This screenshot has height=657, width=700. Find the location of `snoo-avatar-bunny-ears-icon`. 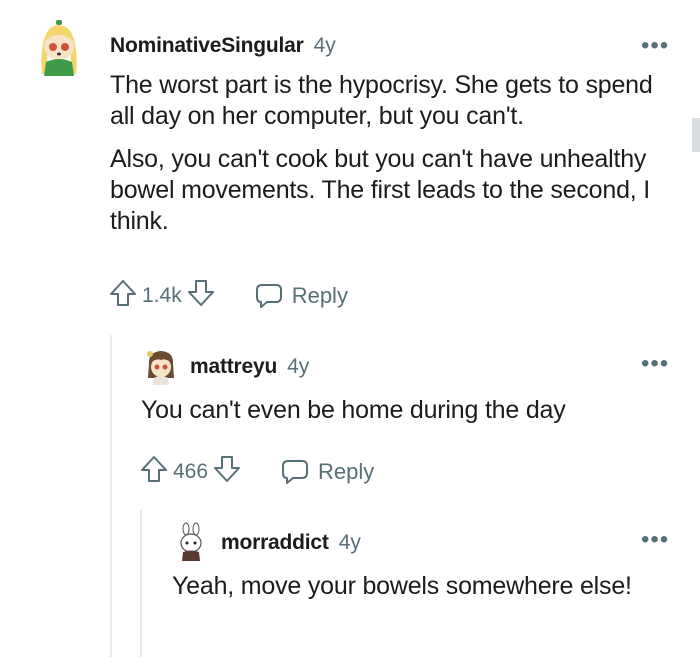

snoo-avatar-bunny-ears-icon is located at coordinates (191, 541).